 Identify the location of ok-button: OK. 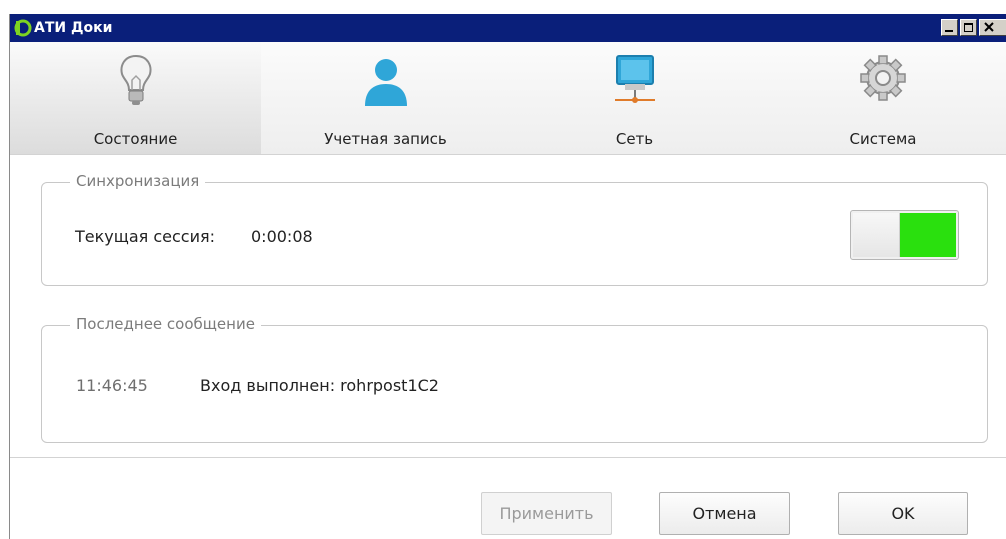
(903, 513).